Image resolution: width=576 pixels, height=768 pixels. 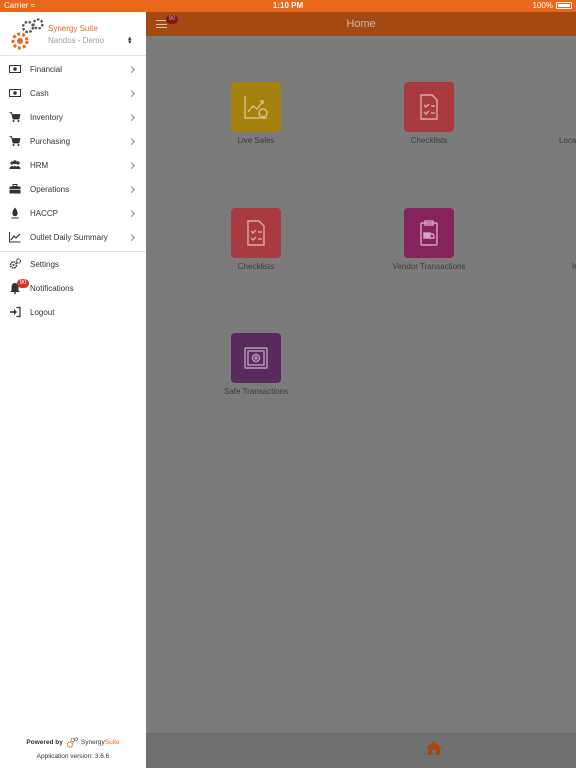 I want to click on menu-label: HRM, so click(x=39, y=165).